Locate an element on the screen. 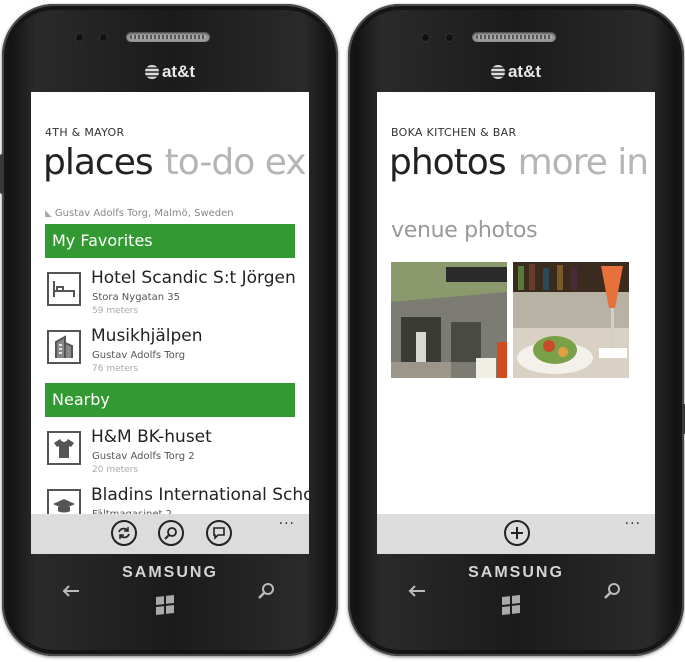 The height and width of the screenshot is (662, 685). pivot-header: photos more in is located at coordinates (519, 162).